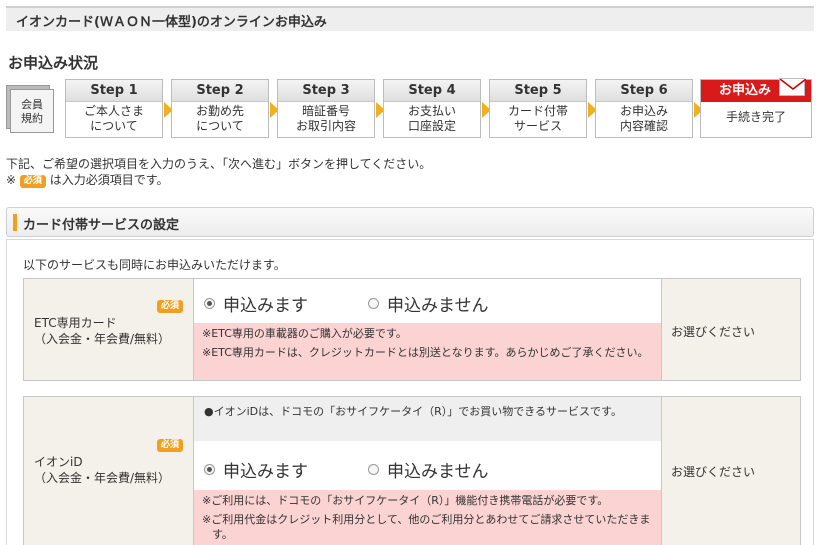 This screenshot has width=820, height=545. I want to click on aeon-id-info: ●イオンiDは、ドコモの「おサイフケータイ（R）」でお買い物できるサービスです。, so click(427, 419).